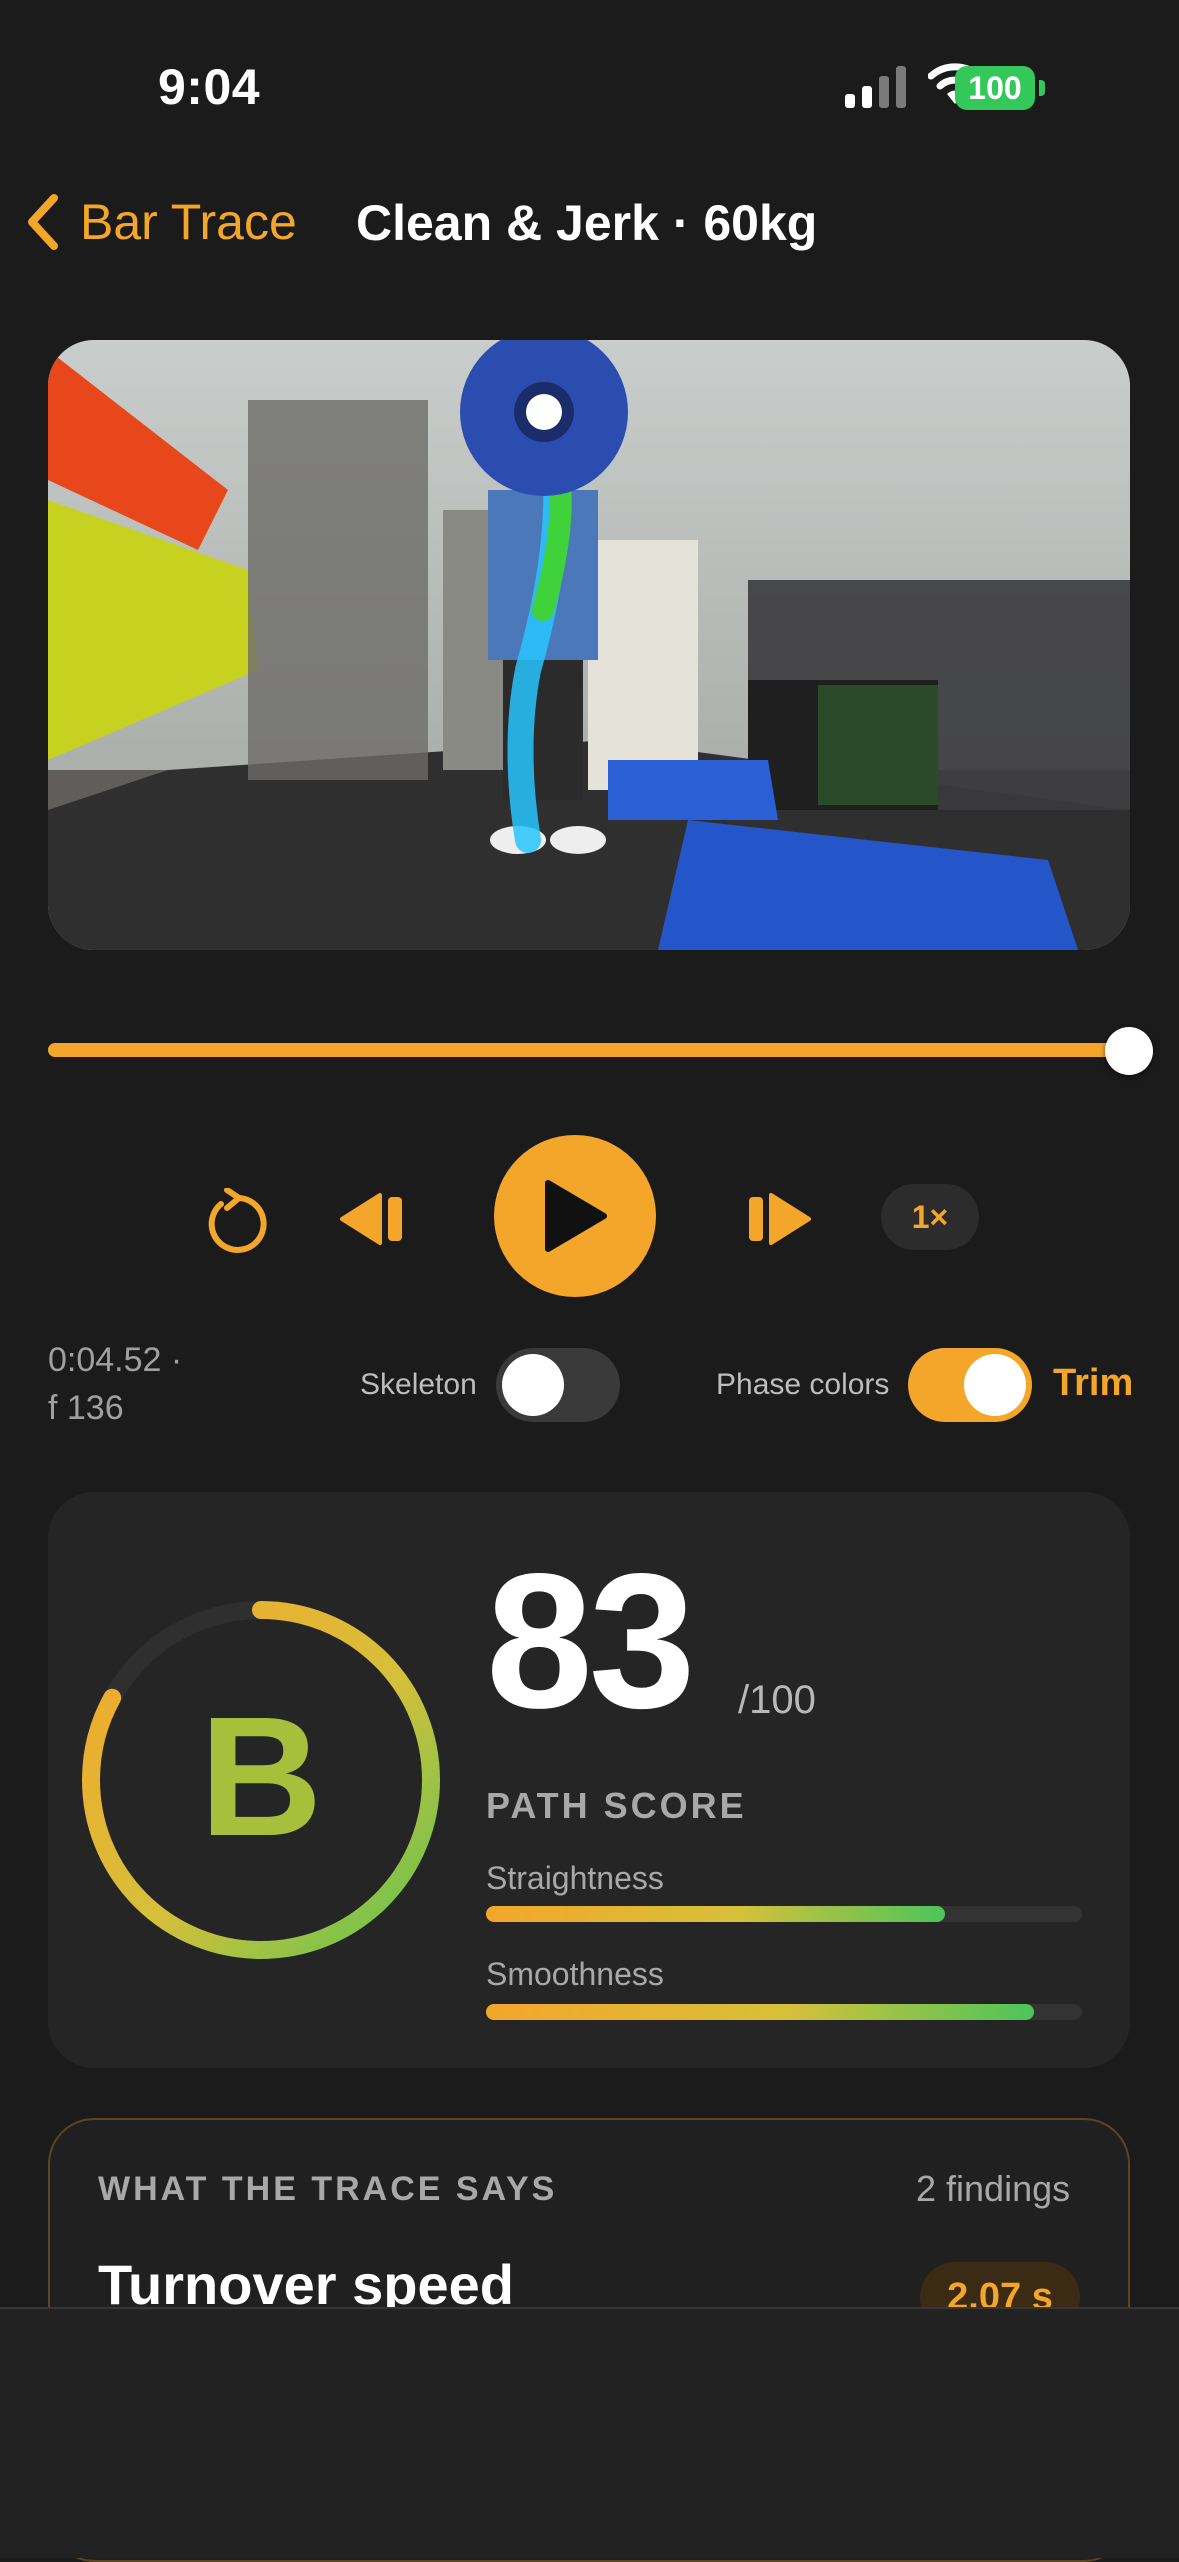 The height and width of the screenshot is (2562, 1179). I want to click on metric-smoothness-label: Smoothness, so click(575, 1974).